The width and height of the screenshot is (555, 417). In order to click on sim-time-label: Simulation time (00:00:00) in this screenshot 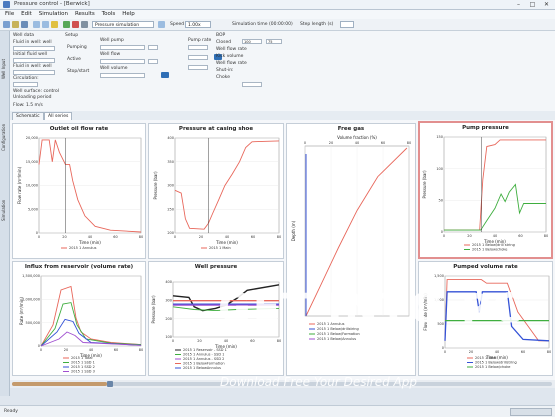, I will do `click(262, 24)`.